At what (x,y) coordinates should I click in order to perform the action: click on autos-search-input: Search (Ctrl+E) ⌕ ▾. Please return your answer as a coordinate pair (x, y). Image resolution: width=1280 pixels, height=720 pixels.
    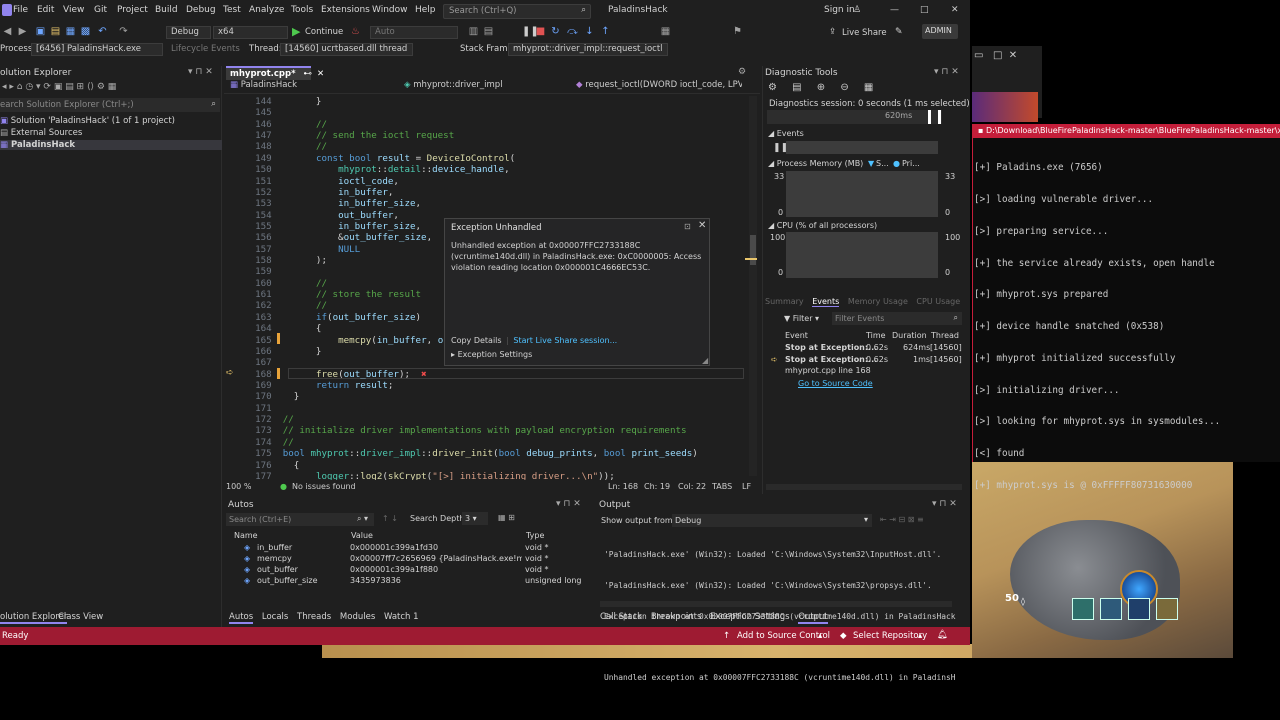
    Looking at the image, I should click on (300, 519).